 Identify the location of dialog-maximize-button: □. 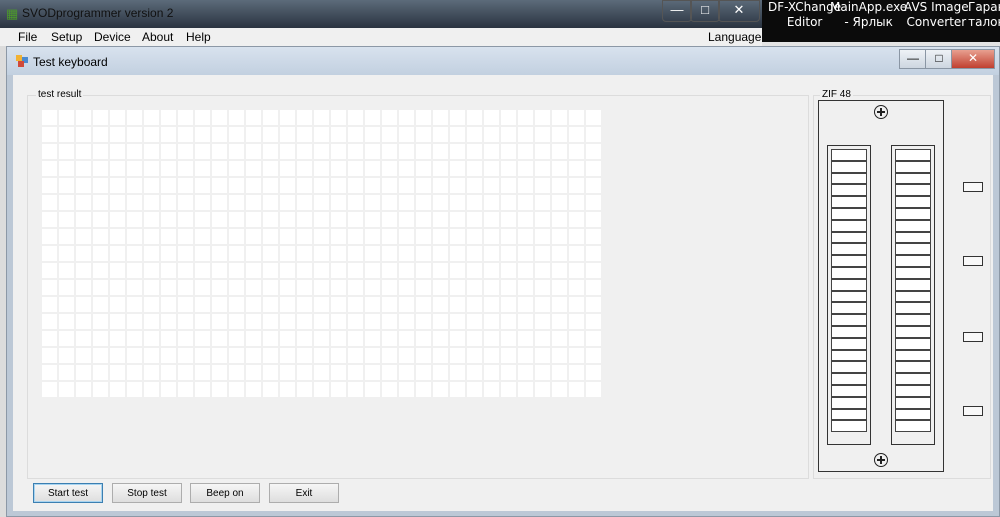
(939, 59).